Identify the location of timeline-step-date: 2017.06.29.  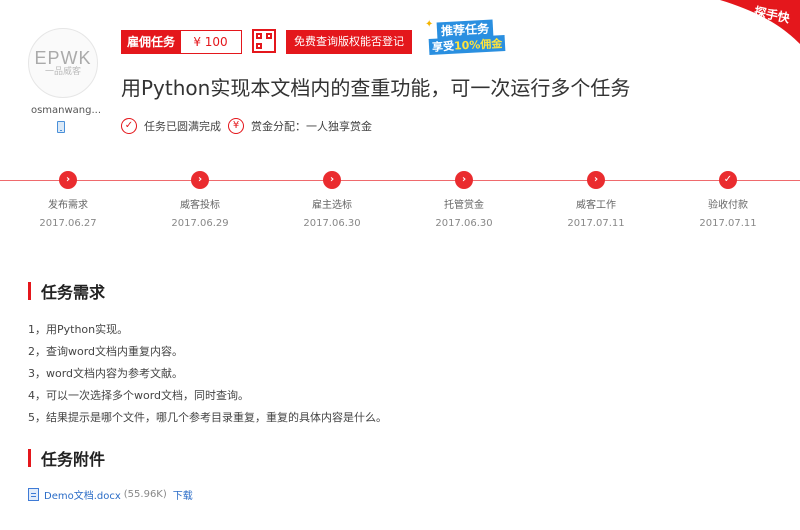
(200, 223).